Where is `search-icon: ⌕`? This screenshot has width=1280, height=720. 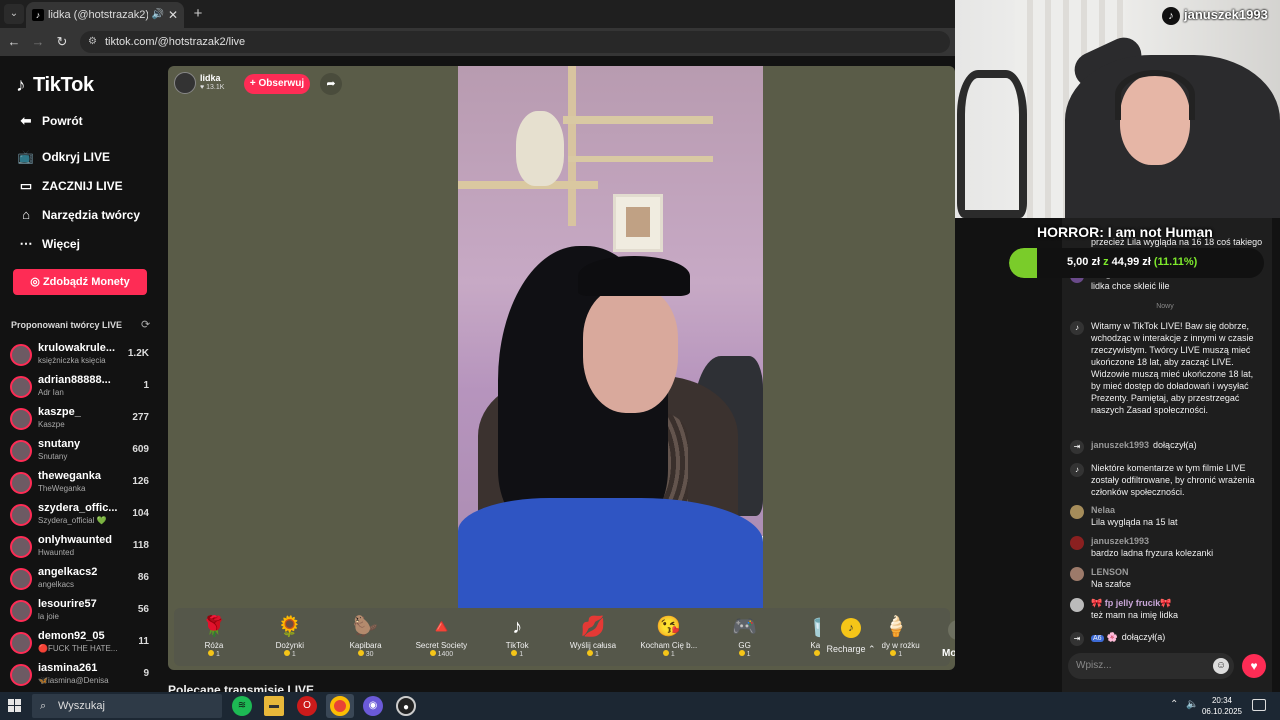
search-icon: ⌕ is located at coordinates (43, 706).